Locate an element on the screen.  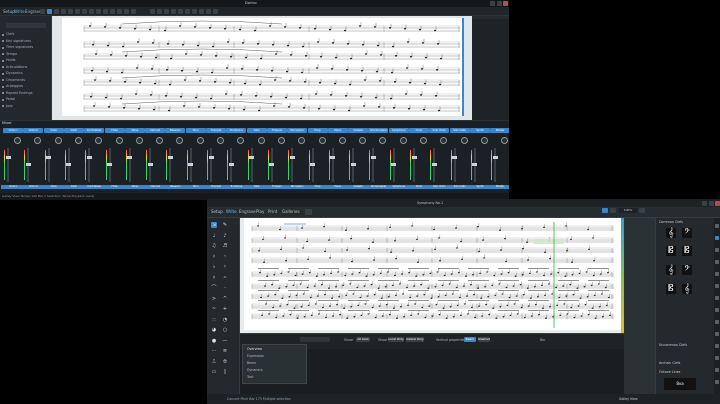
bass-8-clef-icon: 𝄢 is located at coordinates (687, 270).